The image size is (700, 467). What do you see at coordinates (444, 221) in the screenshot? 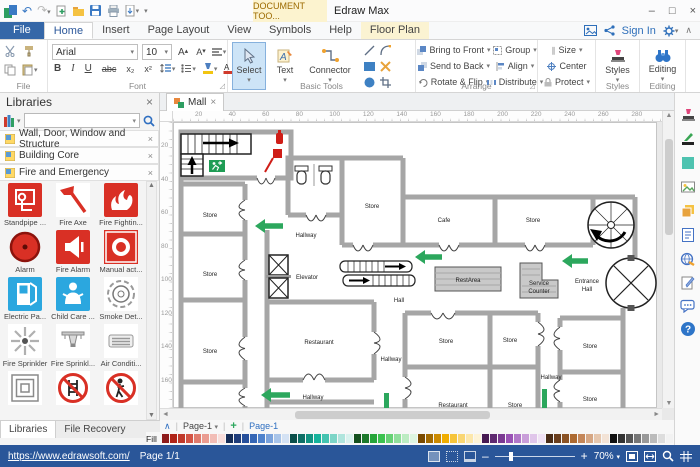
I see `room-label: Cafe` at bounding box center [444, 221].